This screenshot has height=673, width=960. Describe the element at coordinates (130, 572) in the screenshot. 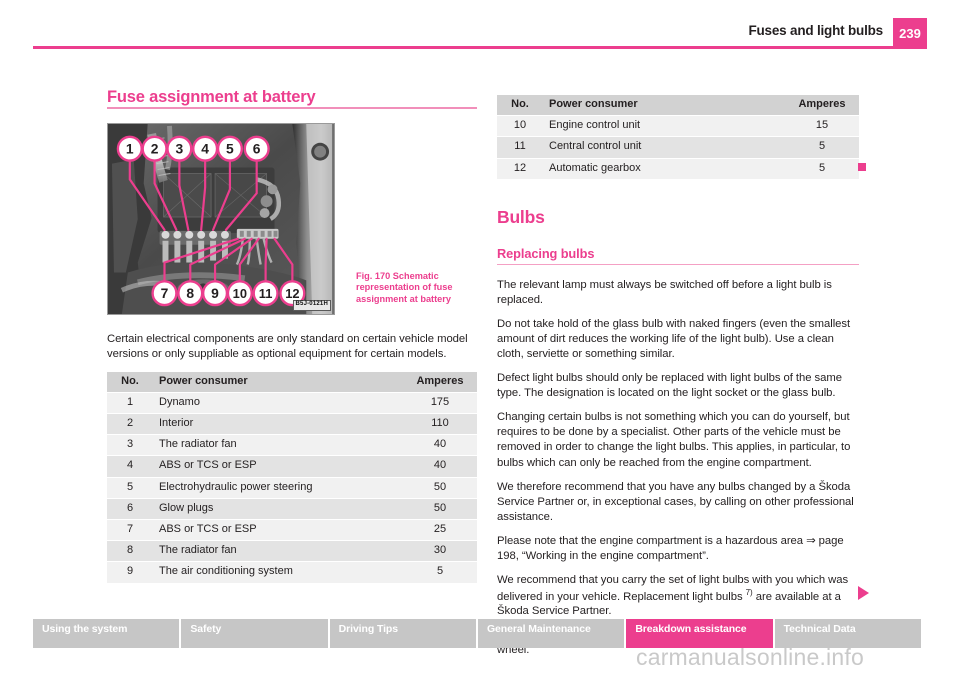

I see `cell-no: 9` at that location.